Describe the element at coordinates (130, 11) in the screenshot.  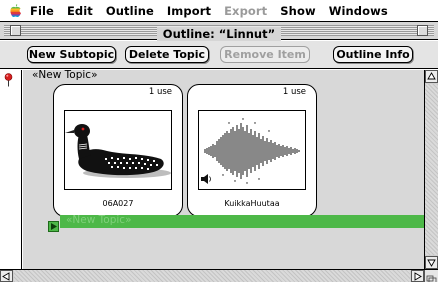
I see `menu-outline: Outline` at that location.